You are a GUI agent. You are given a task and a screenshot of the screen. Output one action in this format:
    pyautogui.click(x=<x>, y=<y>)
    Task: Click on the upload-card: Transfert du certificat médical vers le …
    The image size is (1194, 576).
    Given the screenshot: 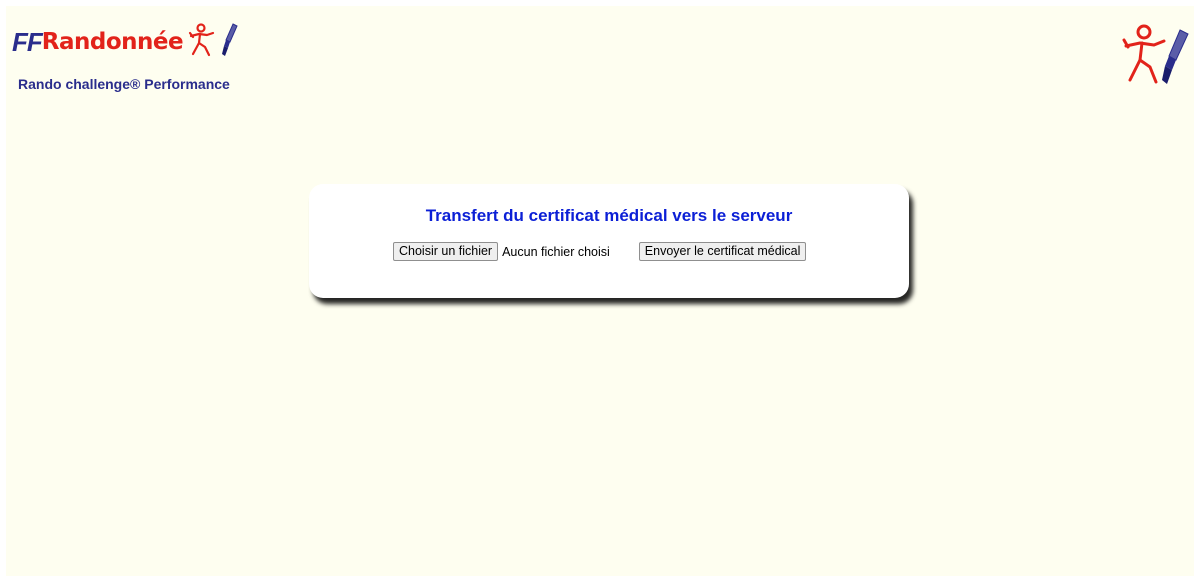 What is the action you would take?
    pyautogui.click(x=609, y=241)
    